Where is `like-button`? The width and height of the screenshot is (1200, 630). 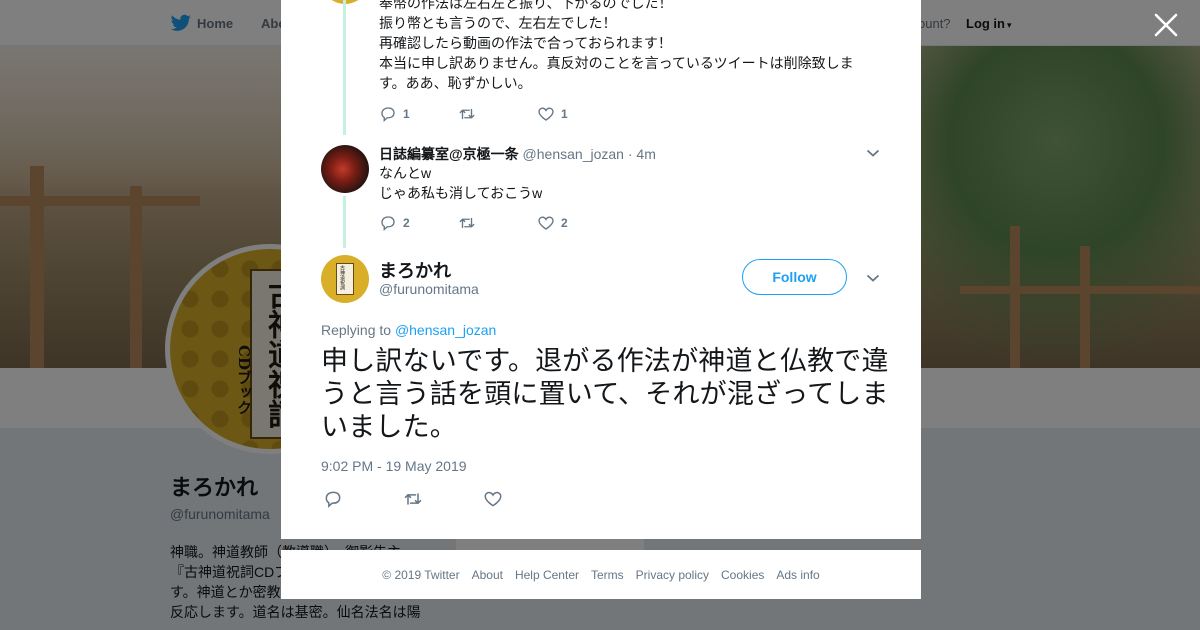
like-button is located at coordinates (523, 499).